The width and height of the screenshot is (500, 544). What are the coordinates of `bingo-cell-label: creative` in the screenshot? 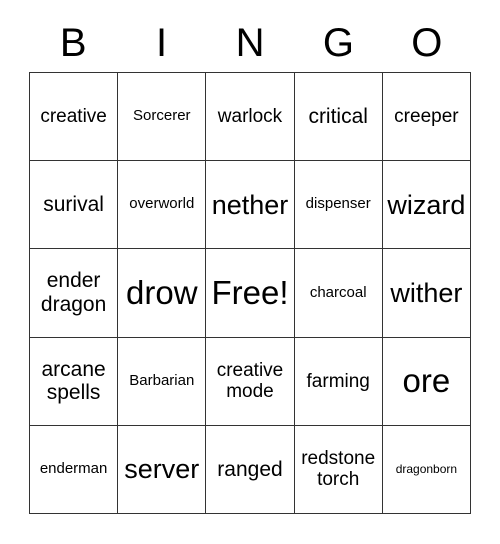 It's located at (73, 116).